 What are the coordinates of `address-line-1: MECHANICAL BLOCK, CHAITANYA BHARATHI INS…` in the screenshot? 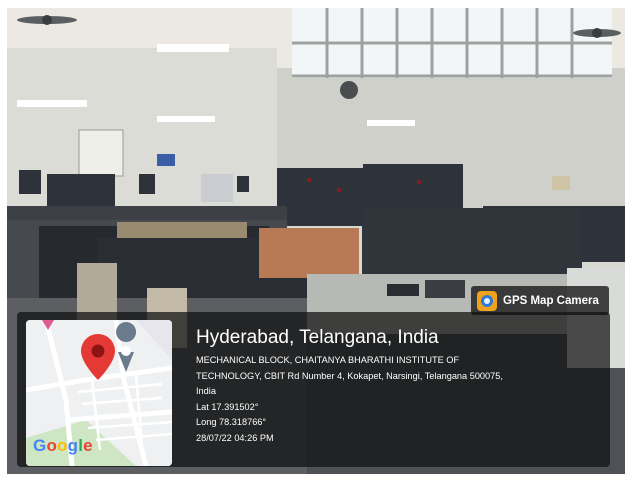 It's located at (328, 360).